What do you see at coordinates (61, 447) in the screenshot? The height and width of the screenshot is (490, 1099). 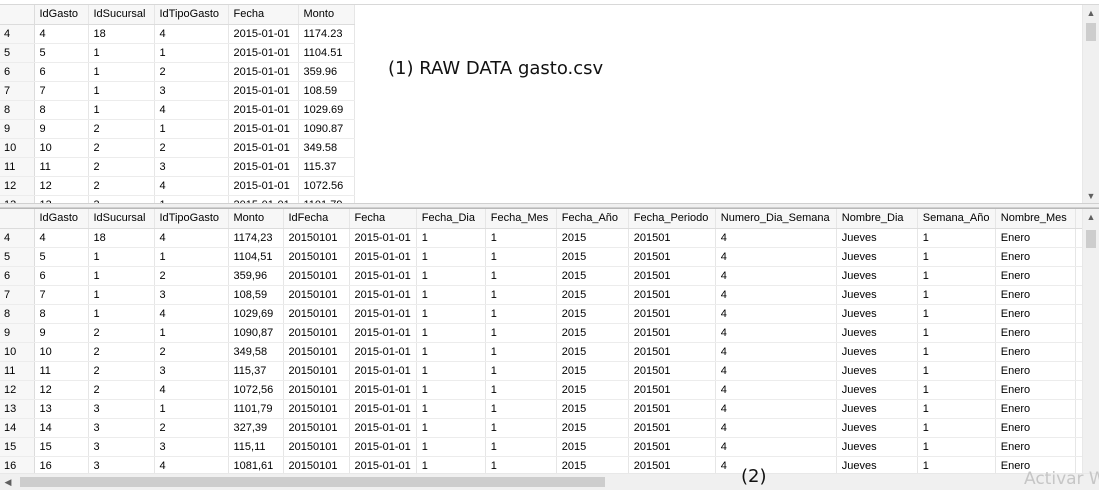 I see `table-cell: 15` at bounding box center [61, 447].